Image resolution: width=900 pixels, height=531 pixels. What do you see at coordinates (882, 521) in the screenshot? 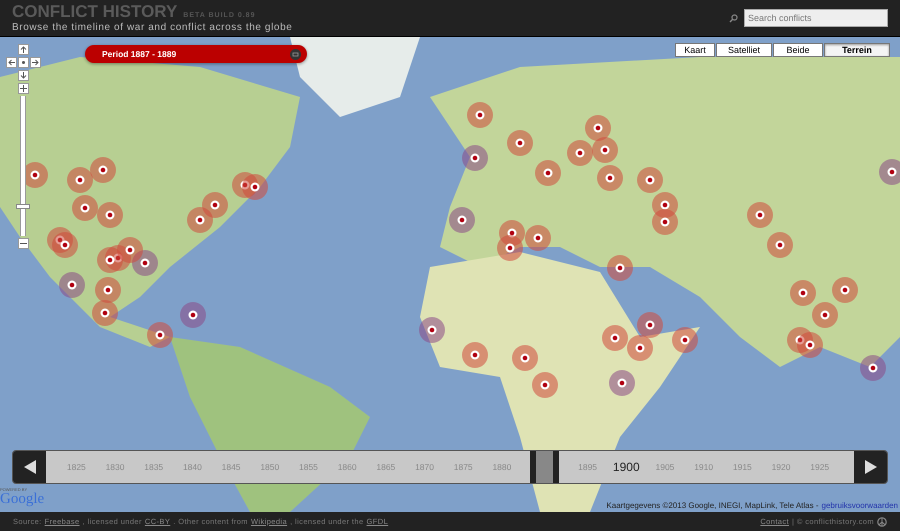
I see `peace-icon` at bounding box center [882, 521].